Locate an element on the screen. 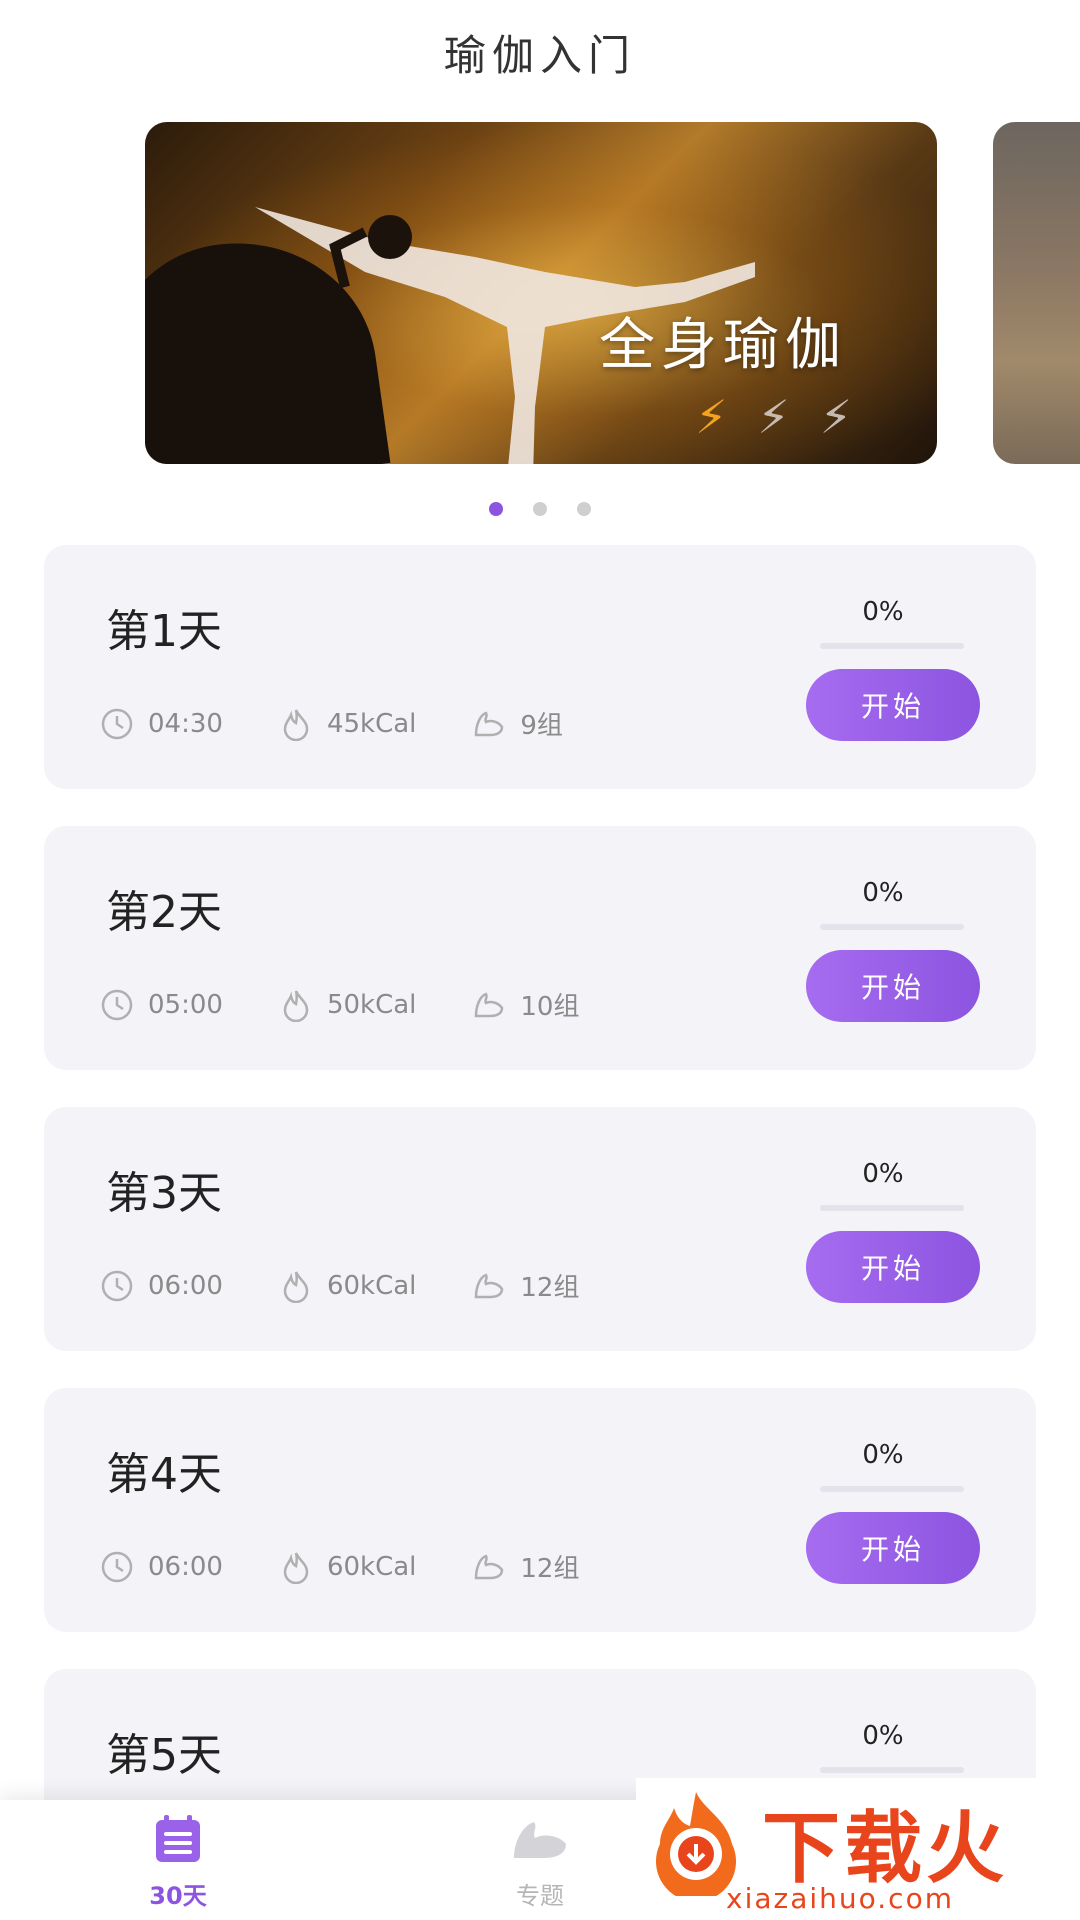 This screenshot has height=1920, width=1080. duration-stat: 05:00 is located at coordinates (161, 1005).